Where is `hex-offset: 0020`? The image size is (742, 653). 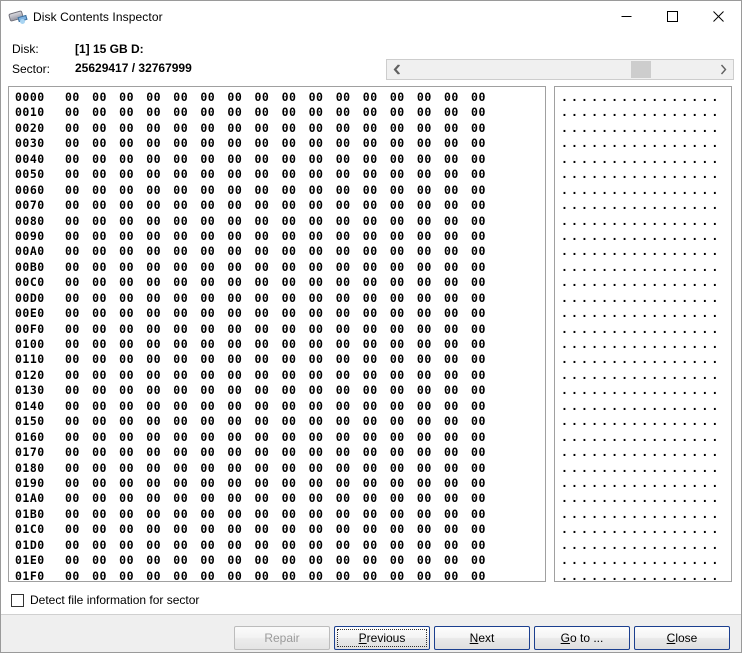 hex-offset: 0020 is located at coordinates (30, 127).